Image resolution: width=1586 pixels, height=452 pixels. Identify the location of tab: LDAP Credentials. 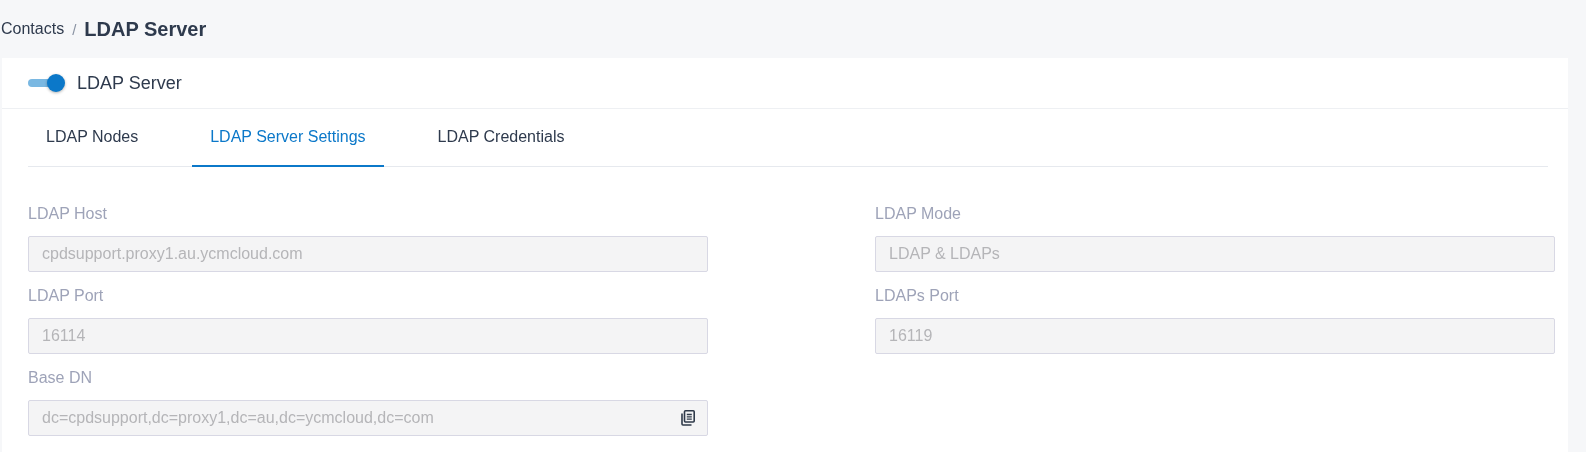
(501, 138).